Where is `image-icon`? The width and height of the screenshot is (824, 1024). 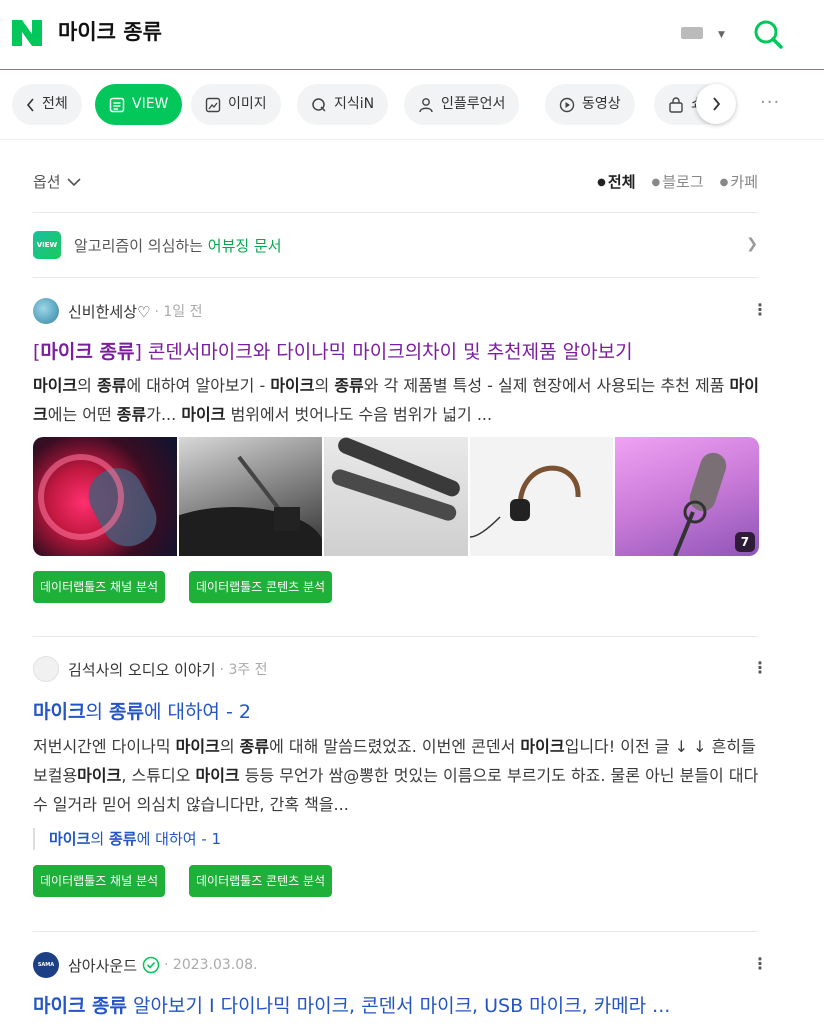 image-icon is located at coordinates (213, 104).